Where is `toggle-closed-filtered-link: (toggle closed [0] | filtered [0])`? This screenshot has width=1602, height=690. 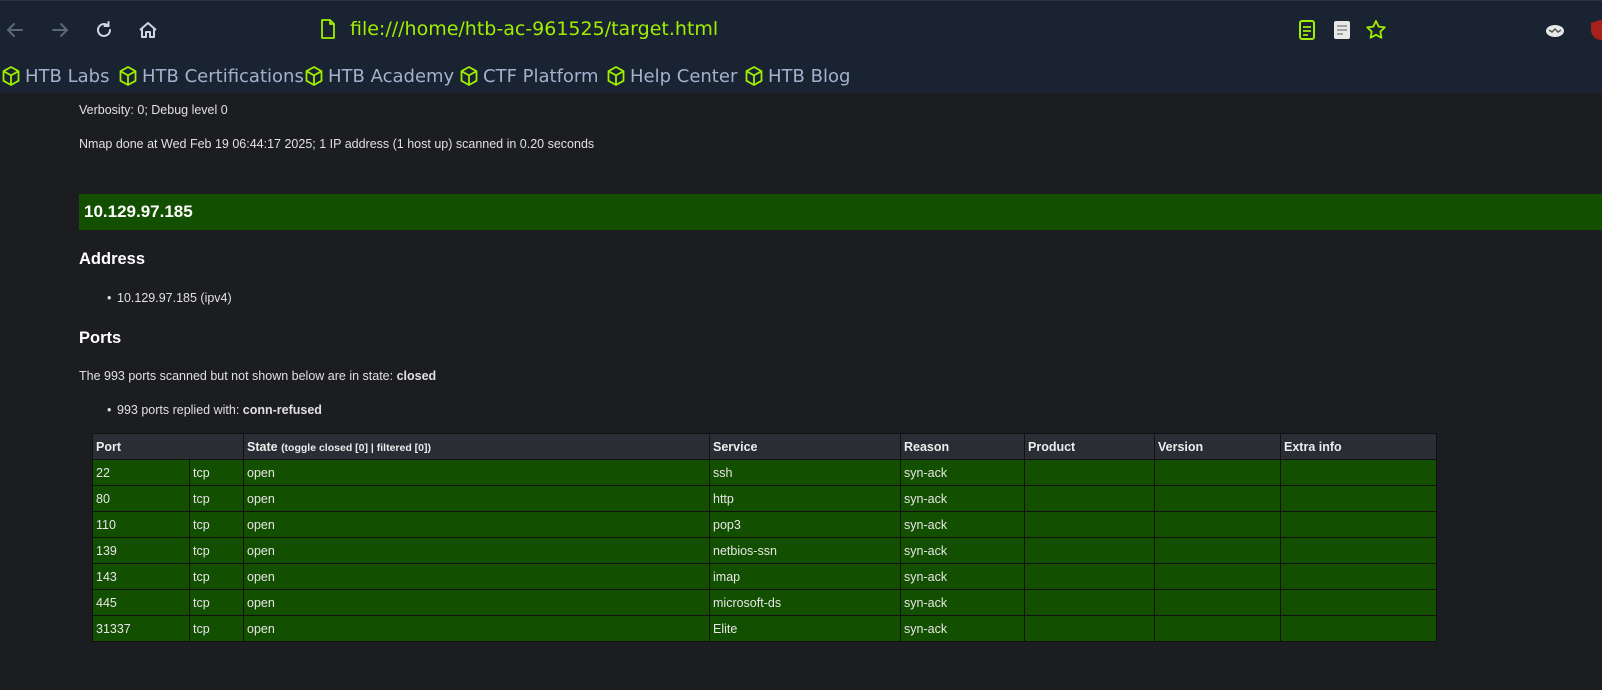
toggle-closed-filtered-link: (toggle closed [0] | filtered [0]) is located at coordinates (356, 448).